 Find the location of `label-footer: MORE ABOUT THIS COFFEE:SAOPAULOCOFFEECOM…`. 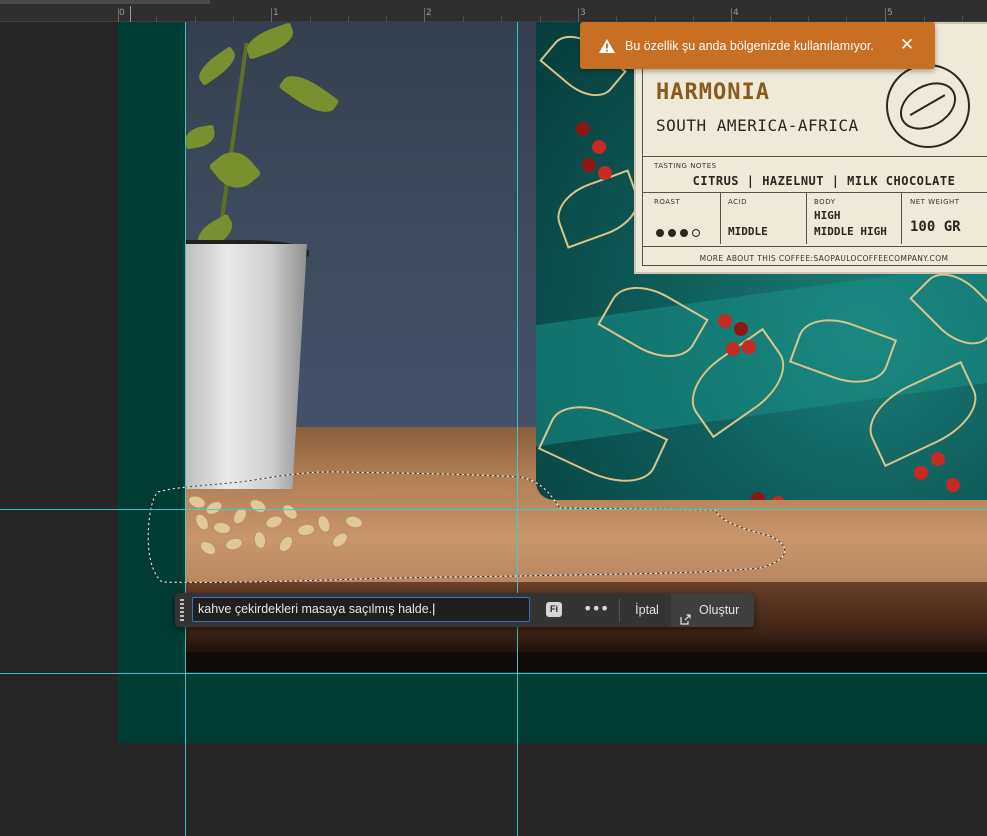

label-footer: MORE ABOUT THIS COFFEE:SAOPAULOCOFFEECOM… is located at coordinates (824, 258).